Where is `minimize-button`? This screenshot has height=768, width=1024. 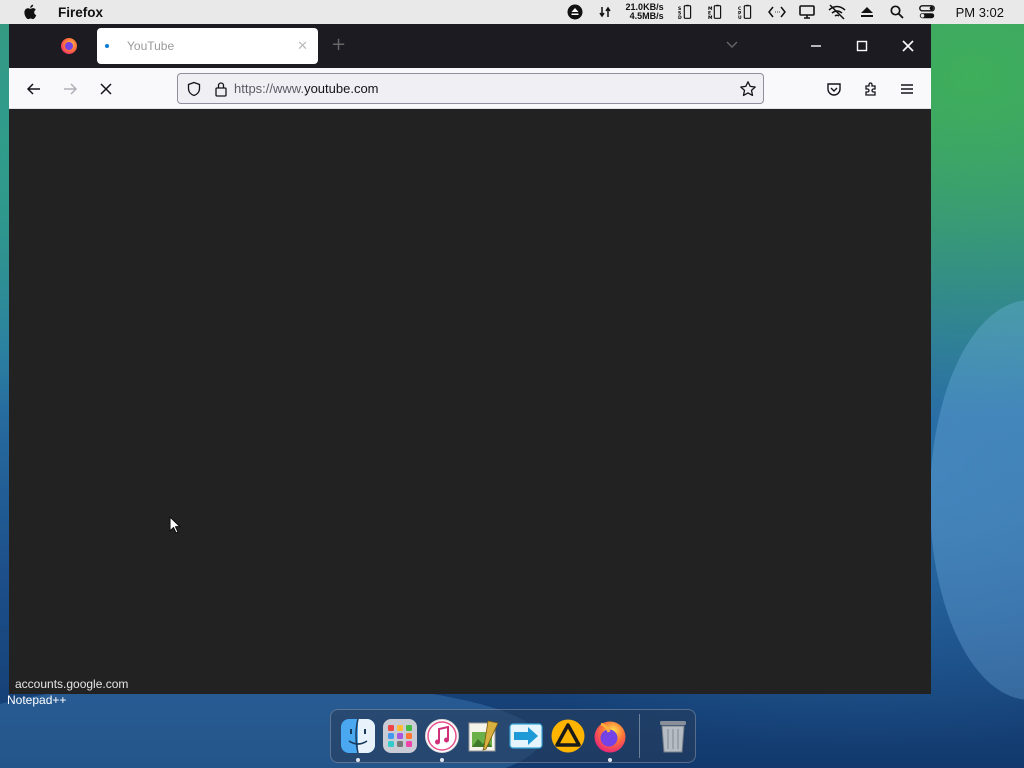
minimize-button is located at coordinates (816, 46).